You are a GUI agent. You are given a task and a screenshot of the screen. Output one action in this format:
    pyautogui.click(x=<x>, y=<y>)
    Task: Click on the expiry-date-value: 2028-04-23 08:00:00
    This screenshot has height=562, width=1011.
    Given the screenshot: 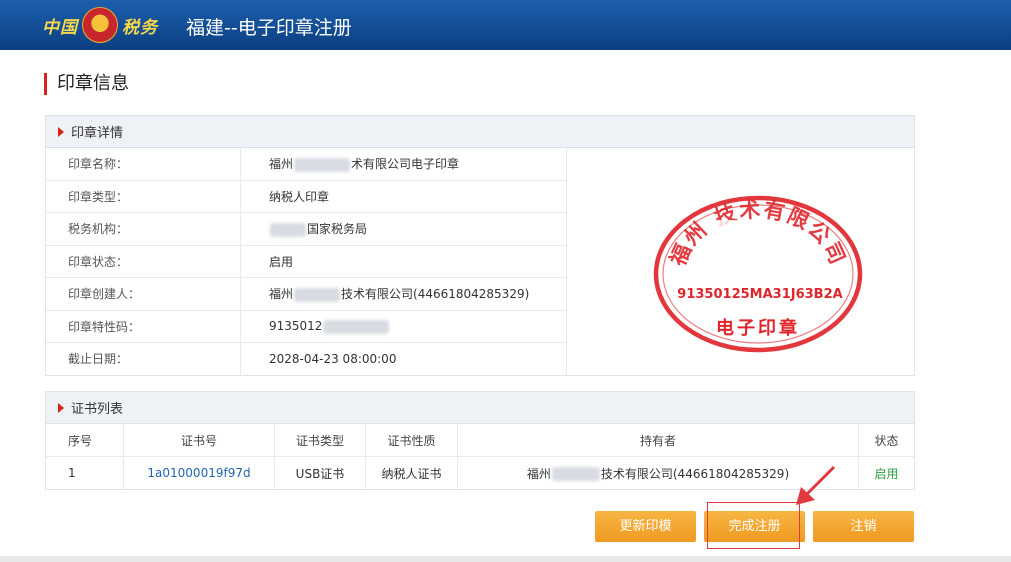 What is the action you would take?
    pyautogui.click(x=333, y=358)
    